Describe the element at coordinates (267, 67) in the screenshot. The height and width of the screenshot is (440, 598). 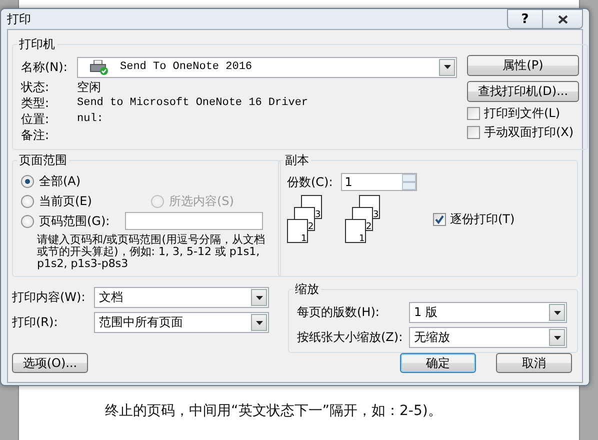
I see `printer-select: Send To OneNote 2016` at that location.